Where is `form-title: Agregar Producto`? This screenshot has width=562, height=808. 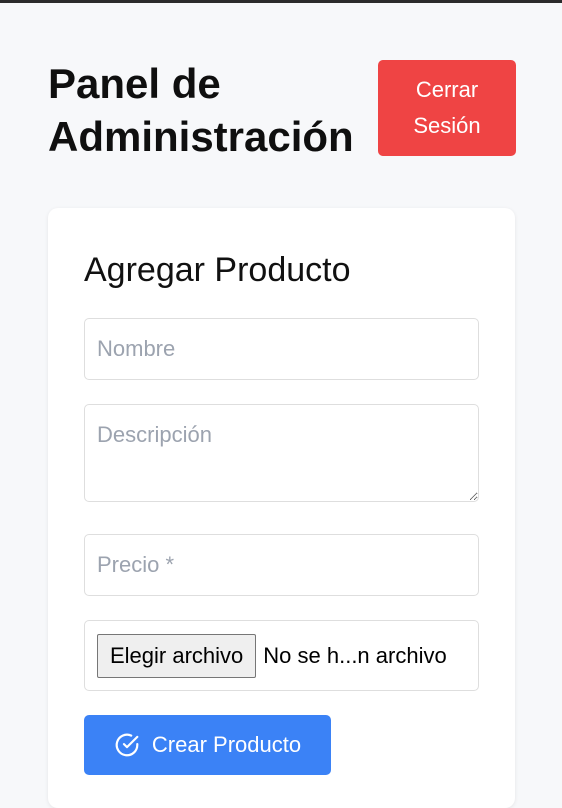 form-title: Agregar Producto is located at coordinates (217, 270).